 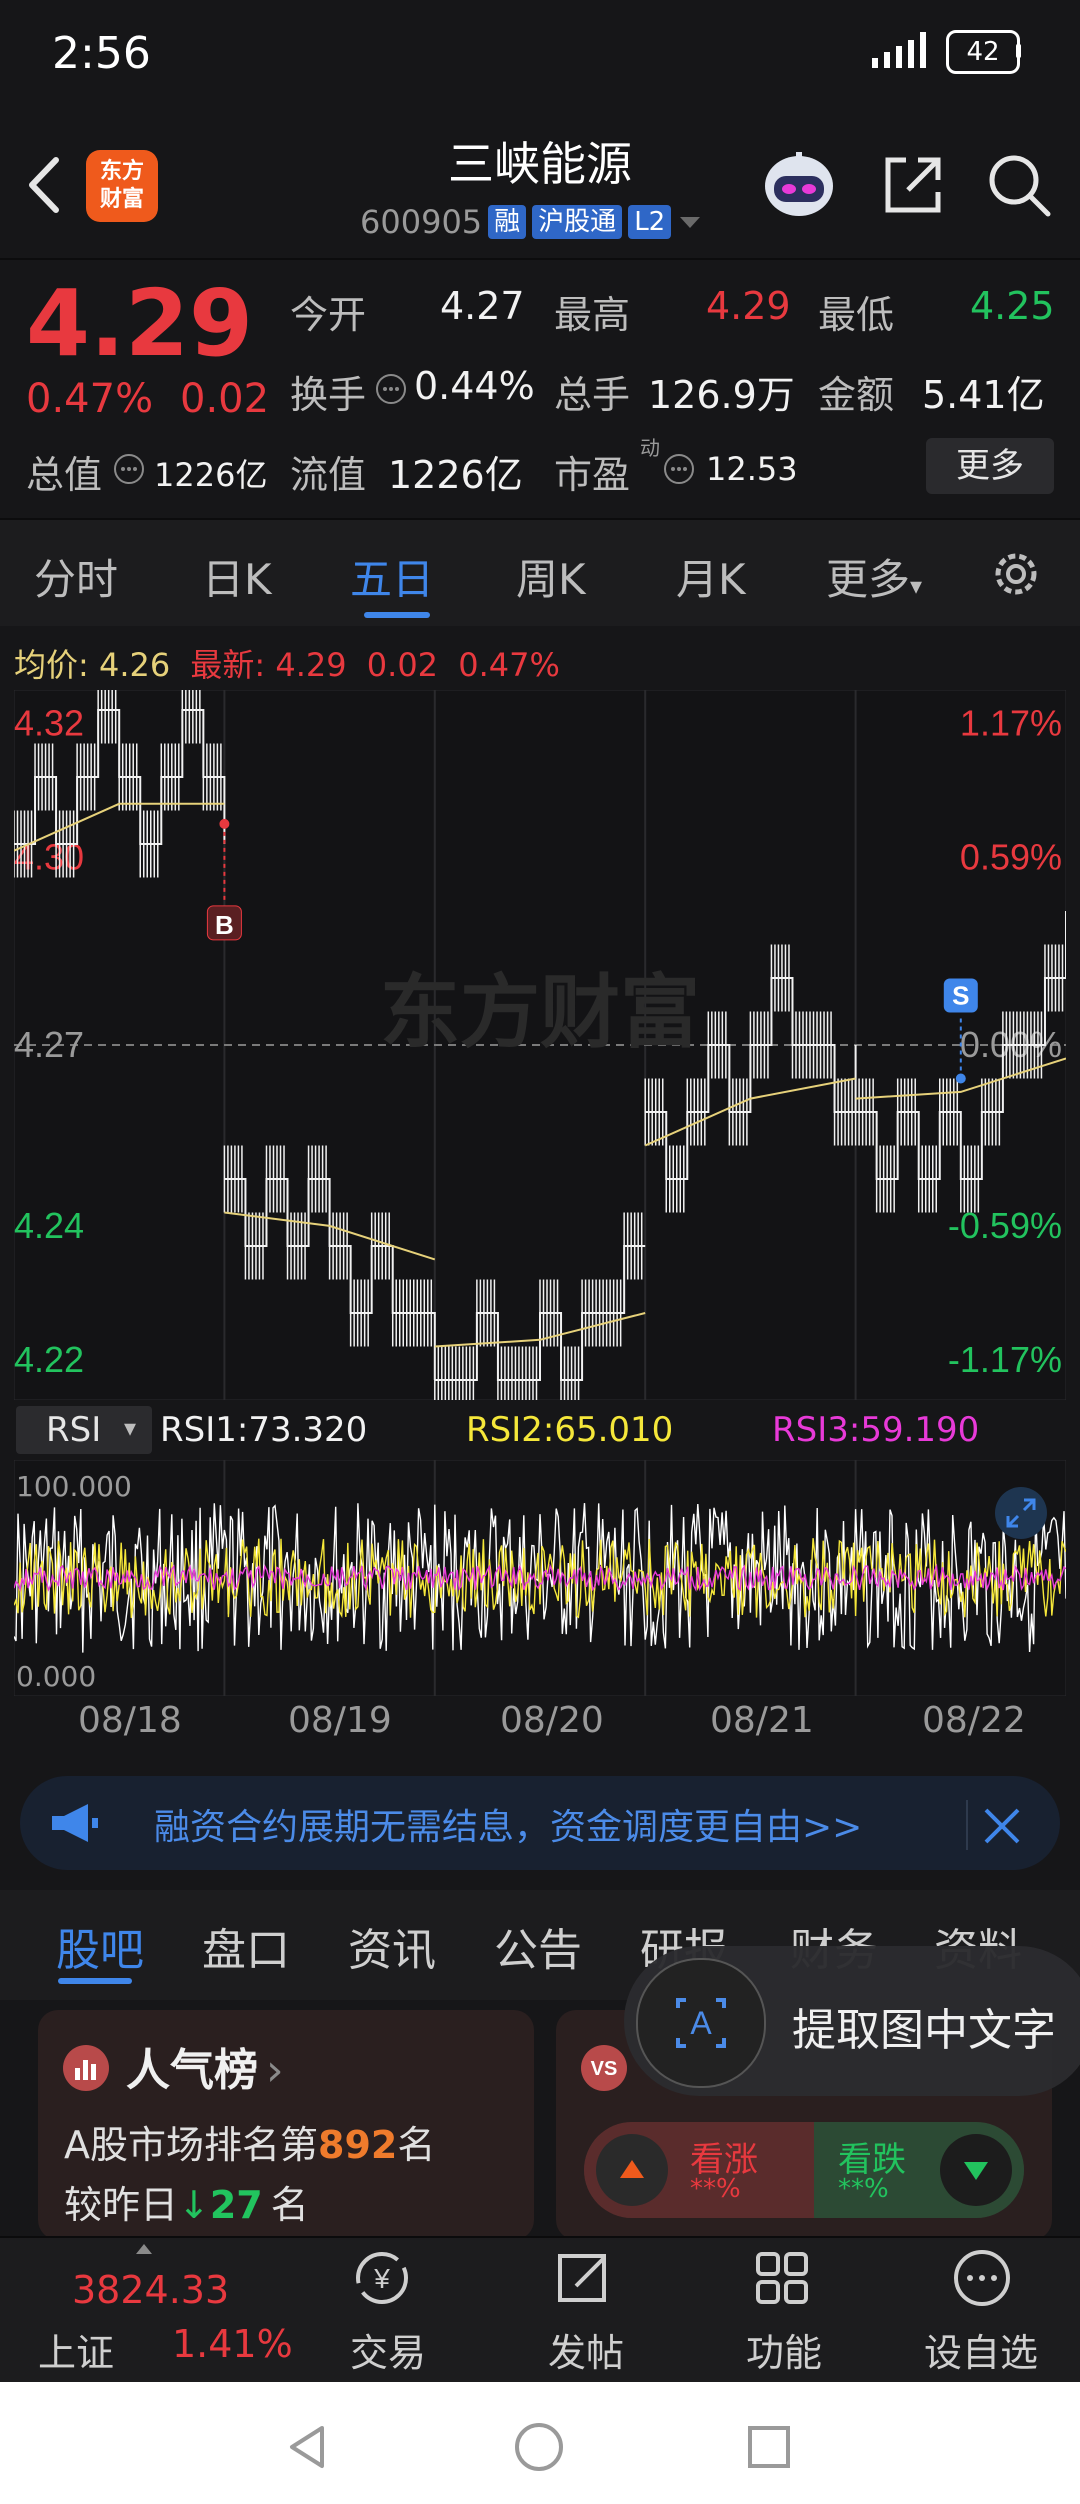 I want to click on close-icon, so click(x=1002, y=1826).